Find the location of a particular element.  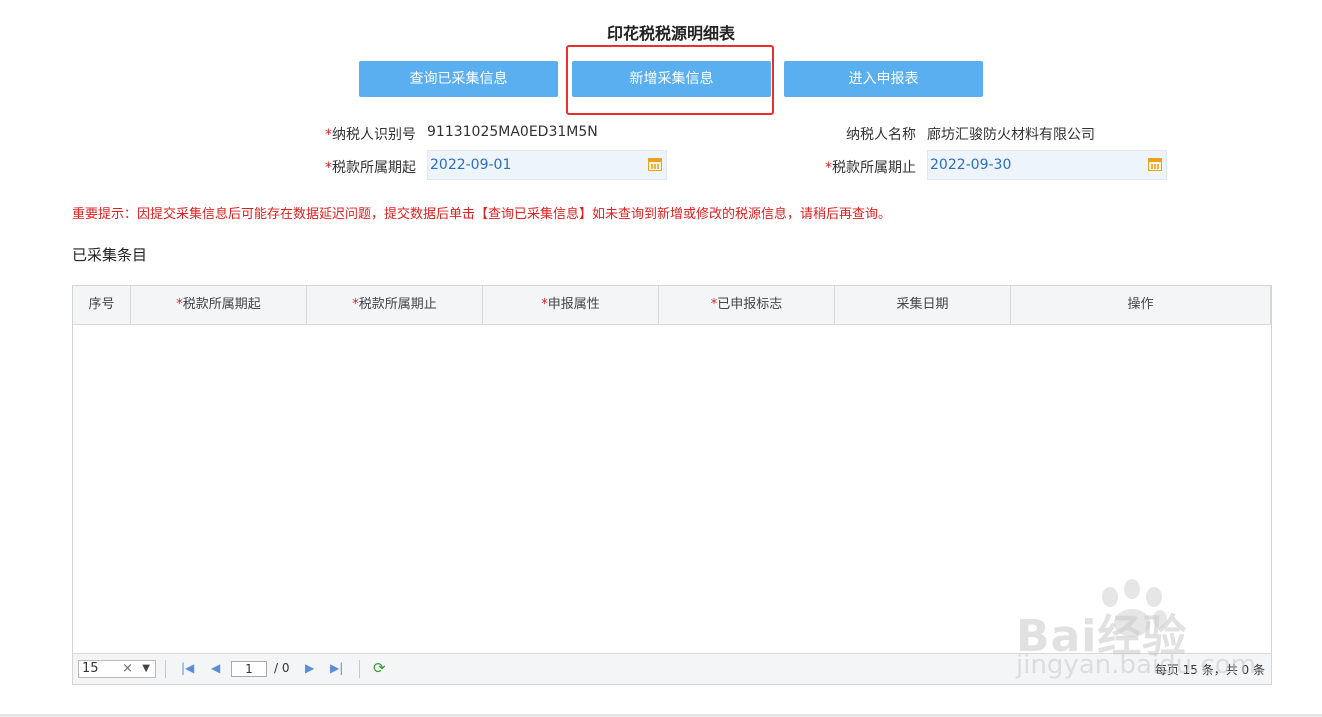

column-label: 税款所属期起 is located at coordinates (221, 304).